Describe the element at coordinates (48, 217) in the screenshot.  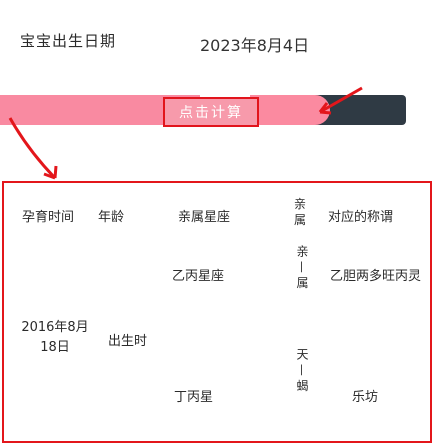
I see `col-gestation-time: 孕育时间` at that location.